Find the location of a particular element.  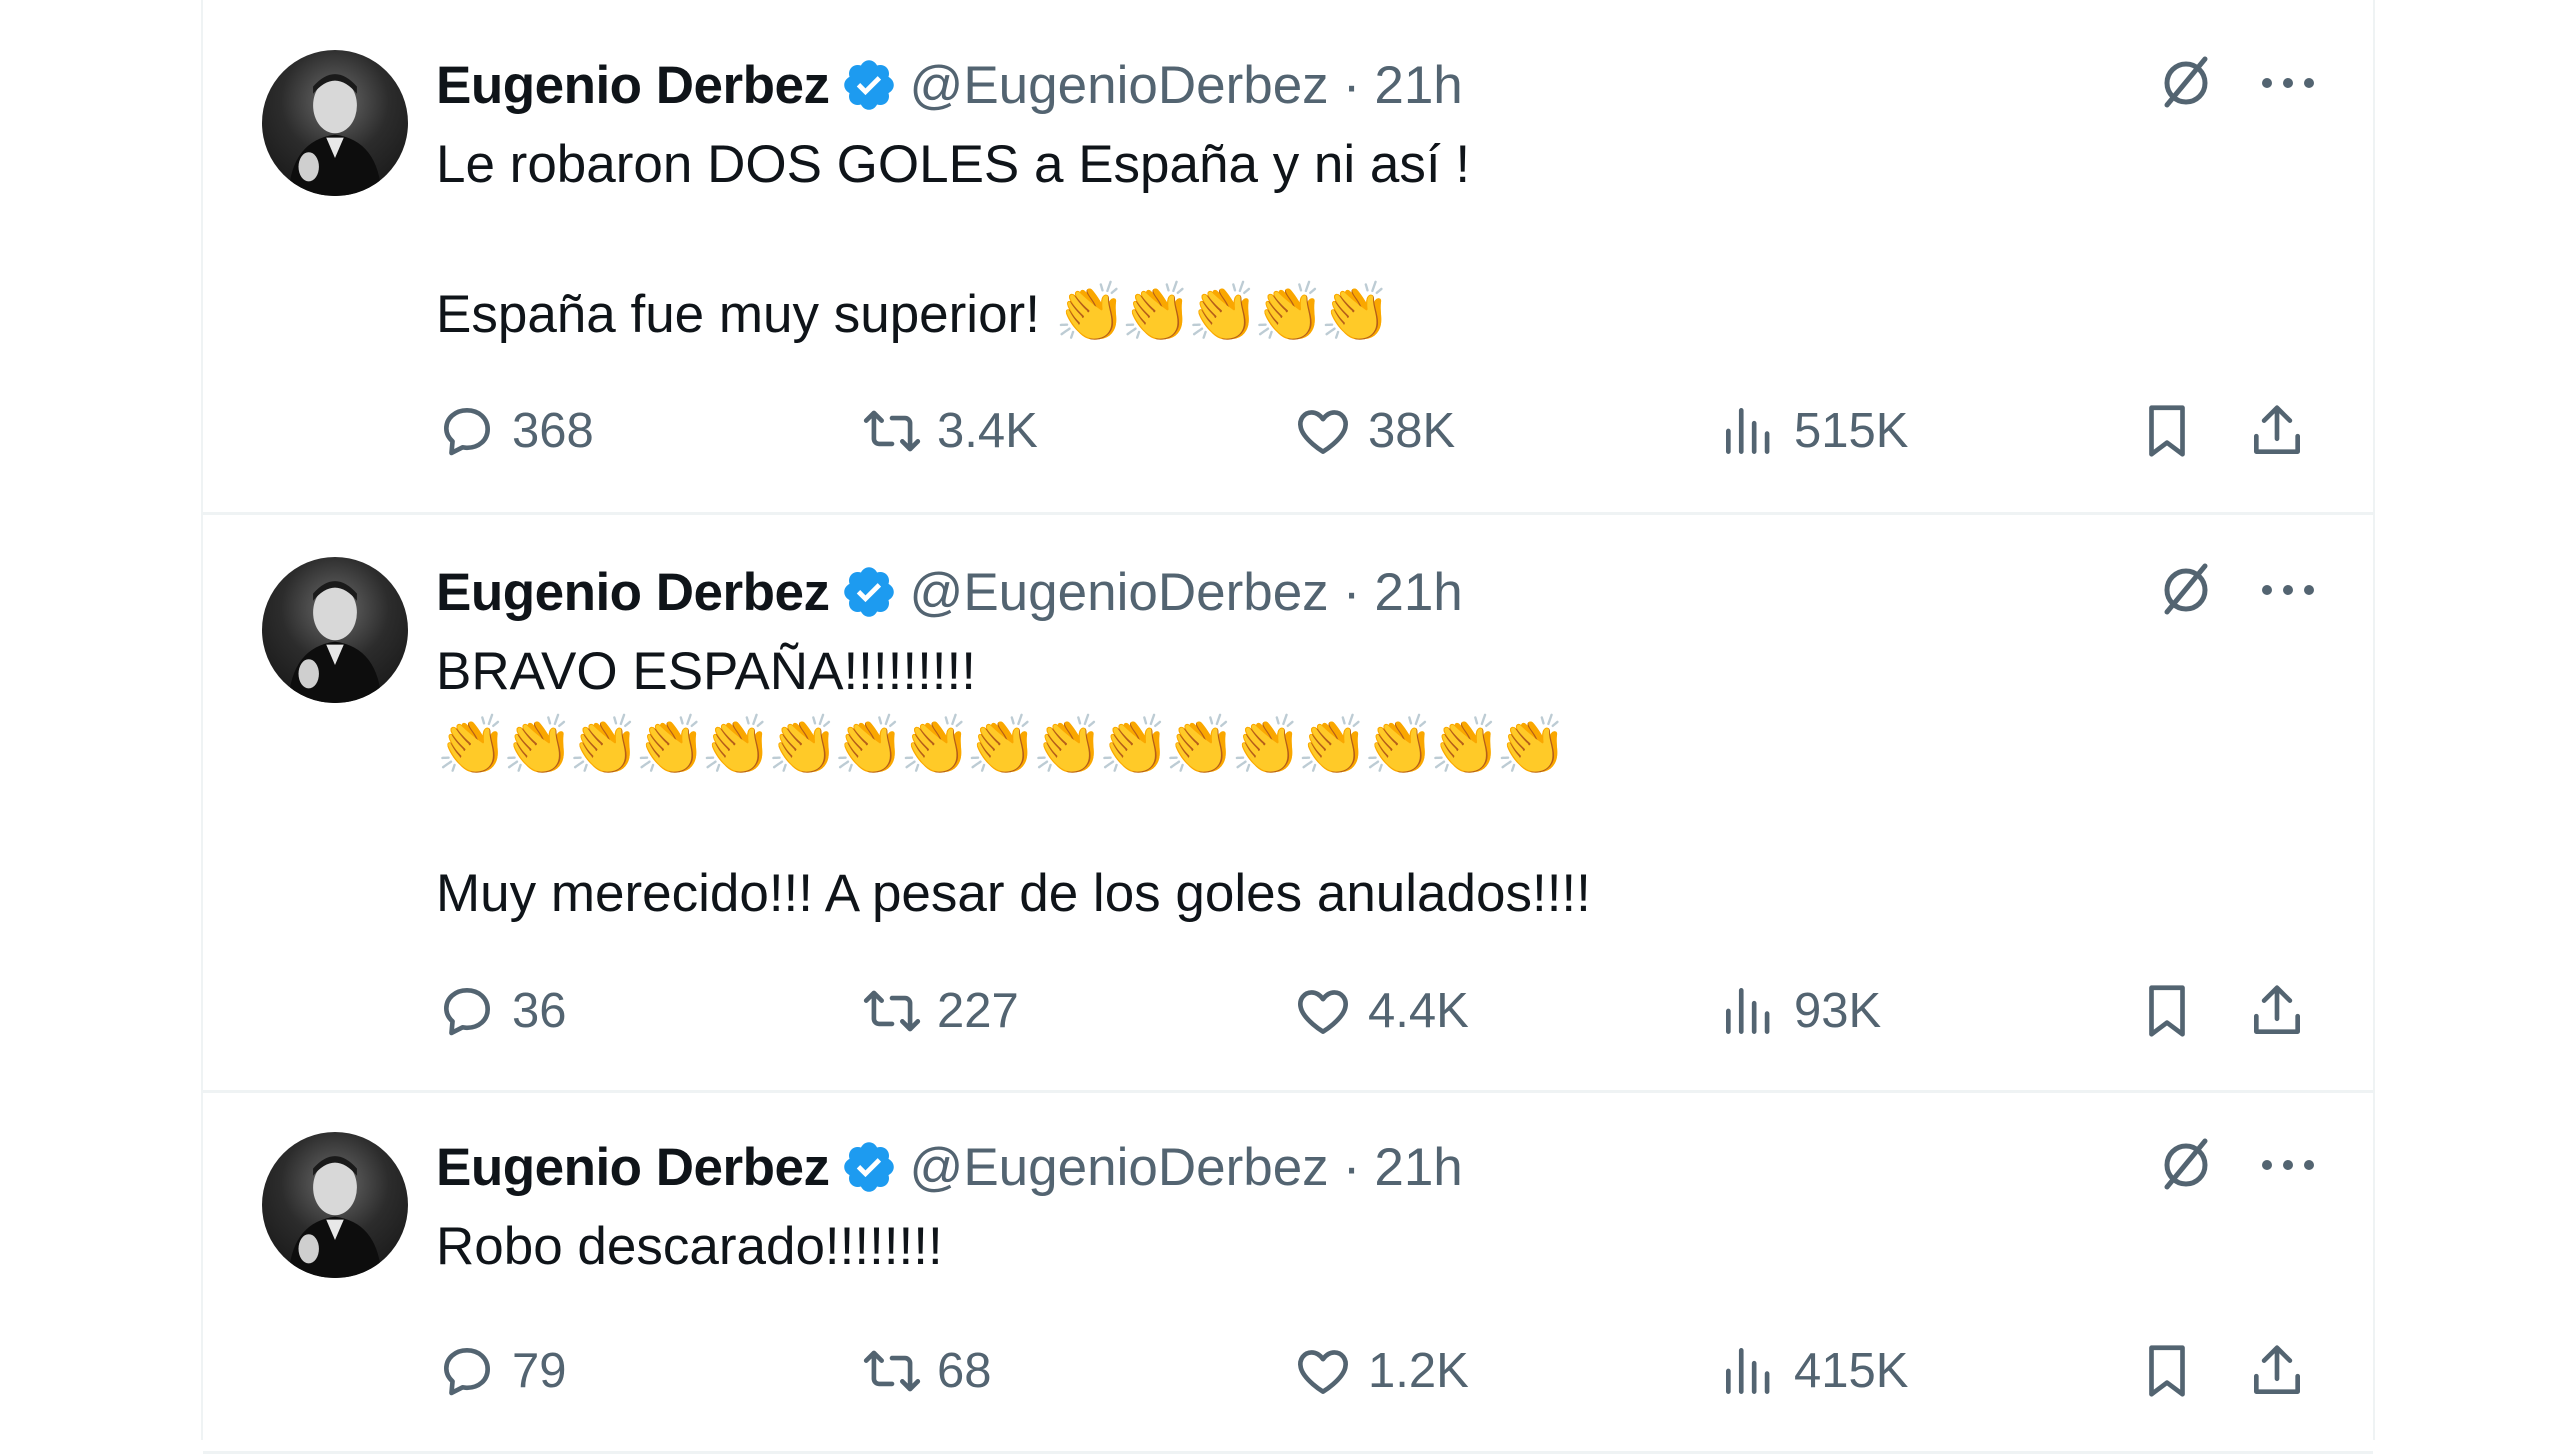

reply-count: 79 is located at coordinates (539, 1371).